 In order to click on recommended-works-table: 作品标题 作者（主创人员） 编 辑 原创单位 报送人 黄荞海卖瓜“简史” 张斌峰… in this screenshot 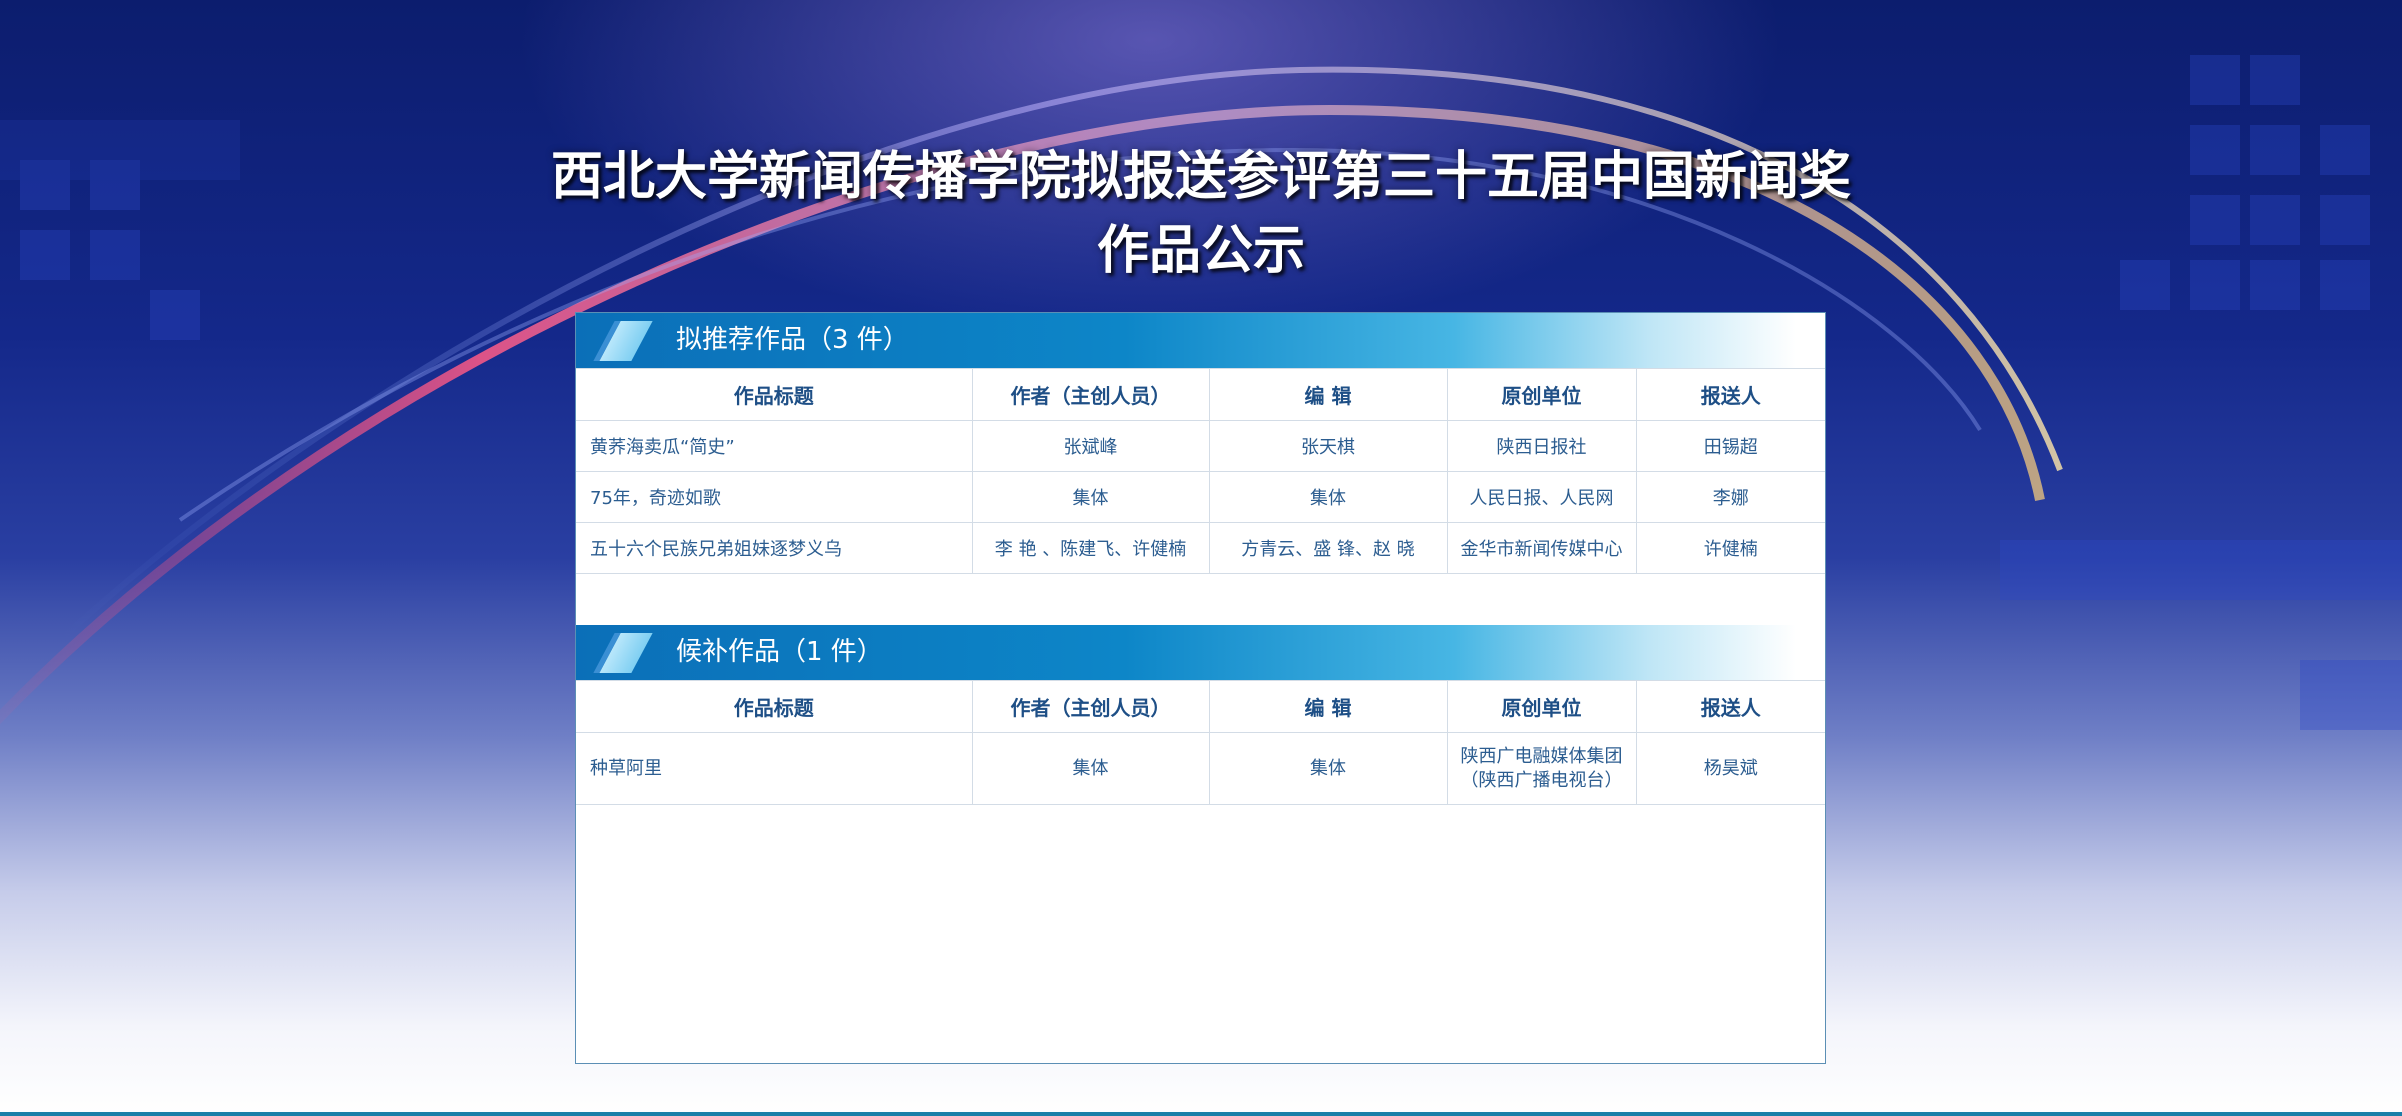, I will do `click(1200, 471)`.